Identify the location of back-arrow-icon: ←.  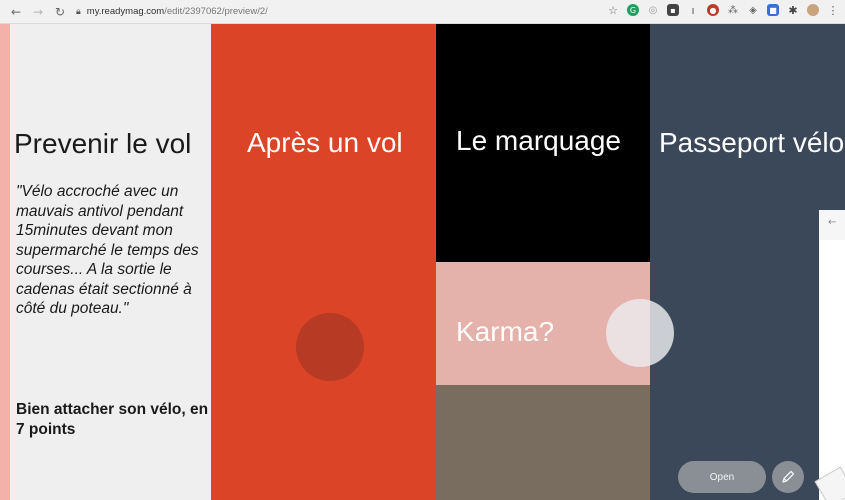
(16, 12).